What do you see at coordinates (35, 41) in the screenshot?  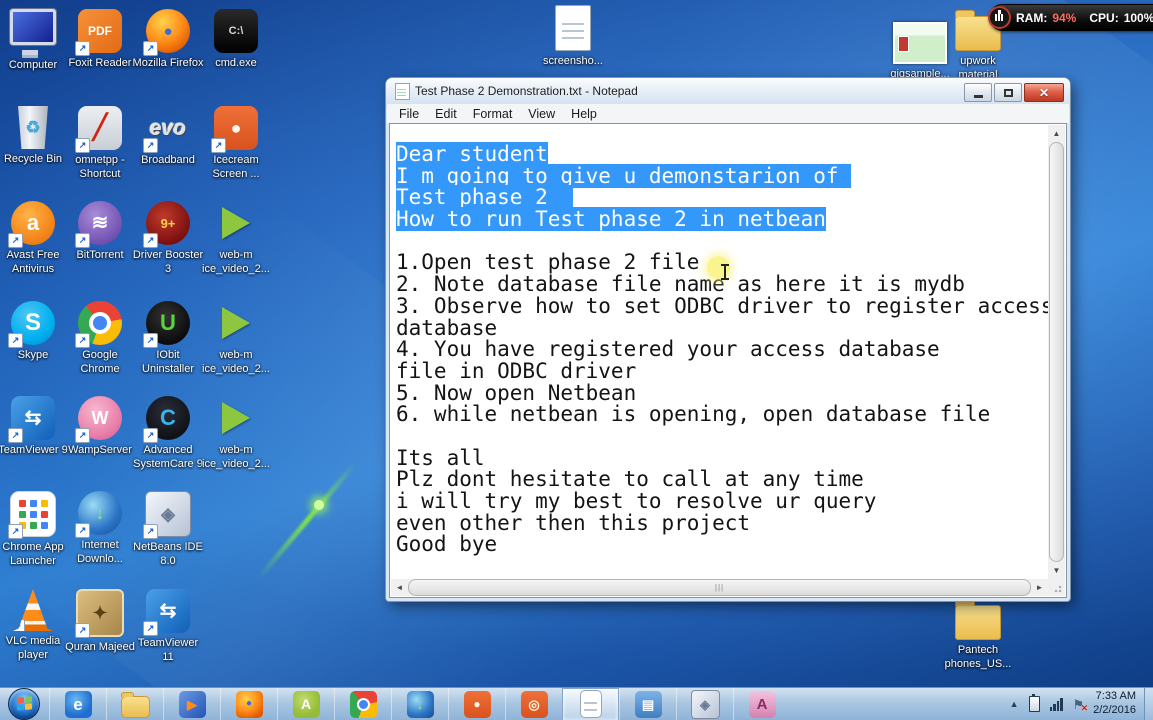 I see `desktop-icon-computer: Computer` at bounding box center [35, 41].